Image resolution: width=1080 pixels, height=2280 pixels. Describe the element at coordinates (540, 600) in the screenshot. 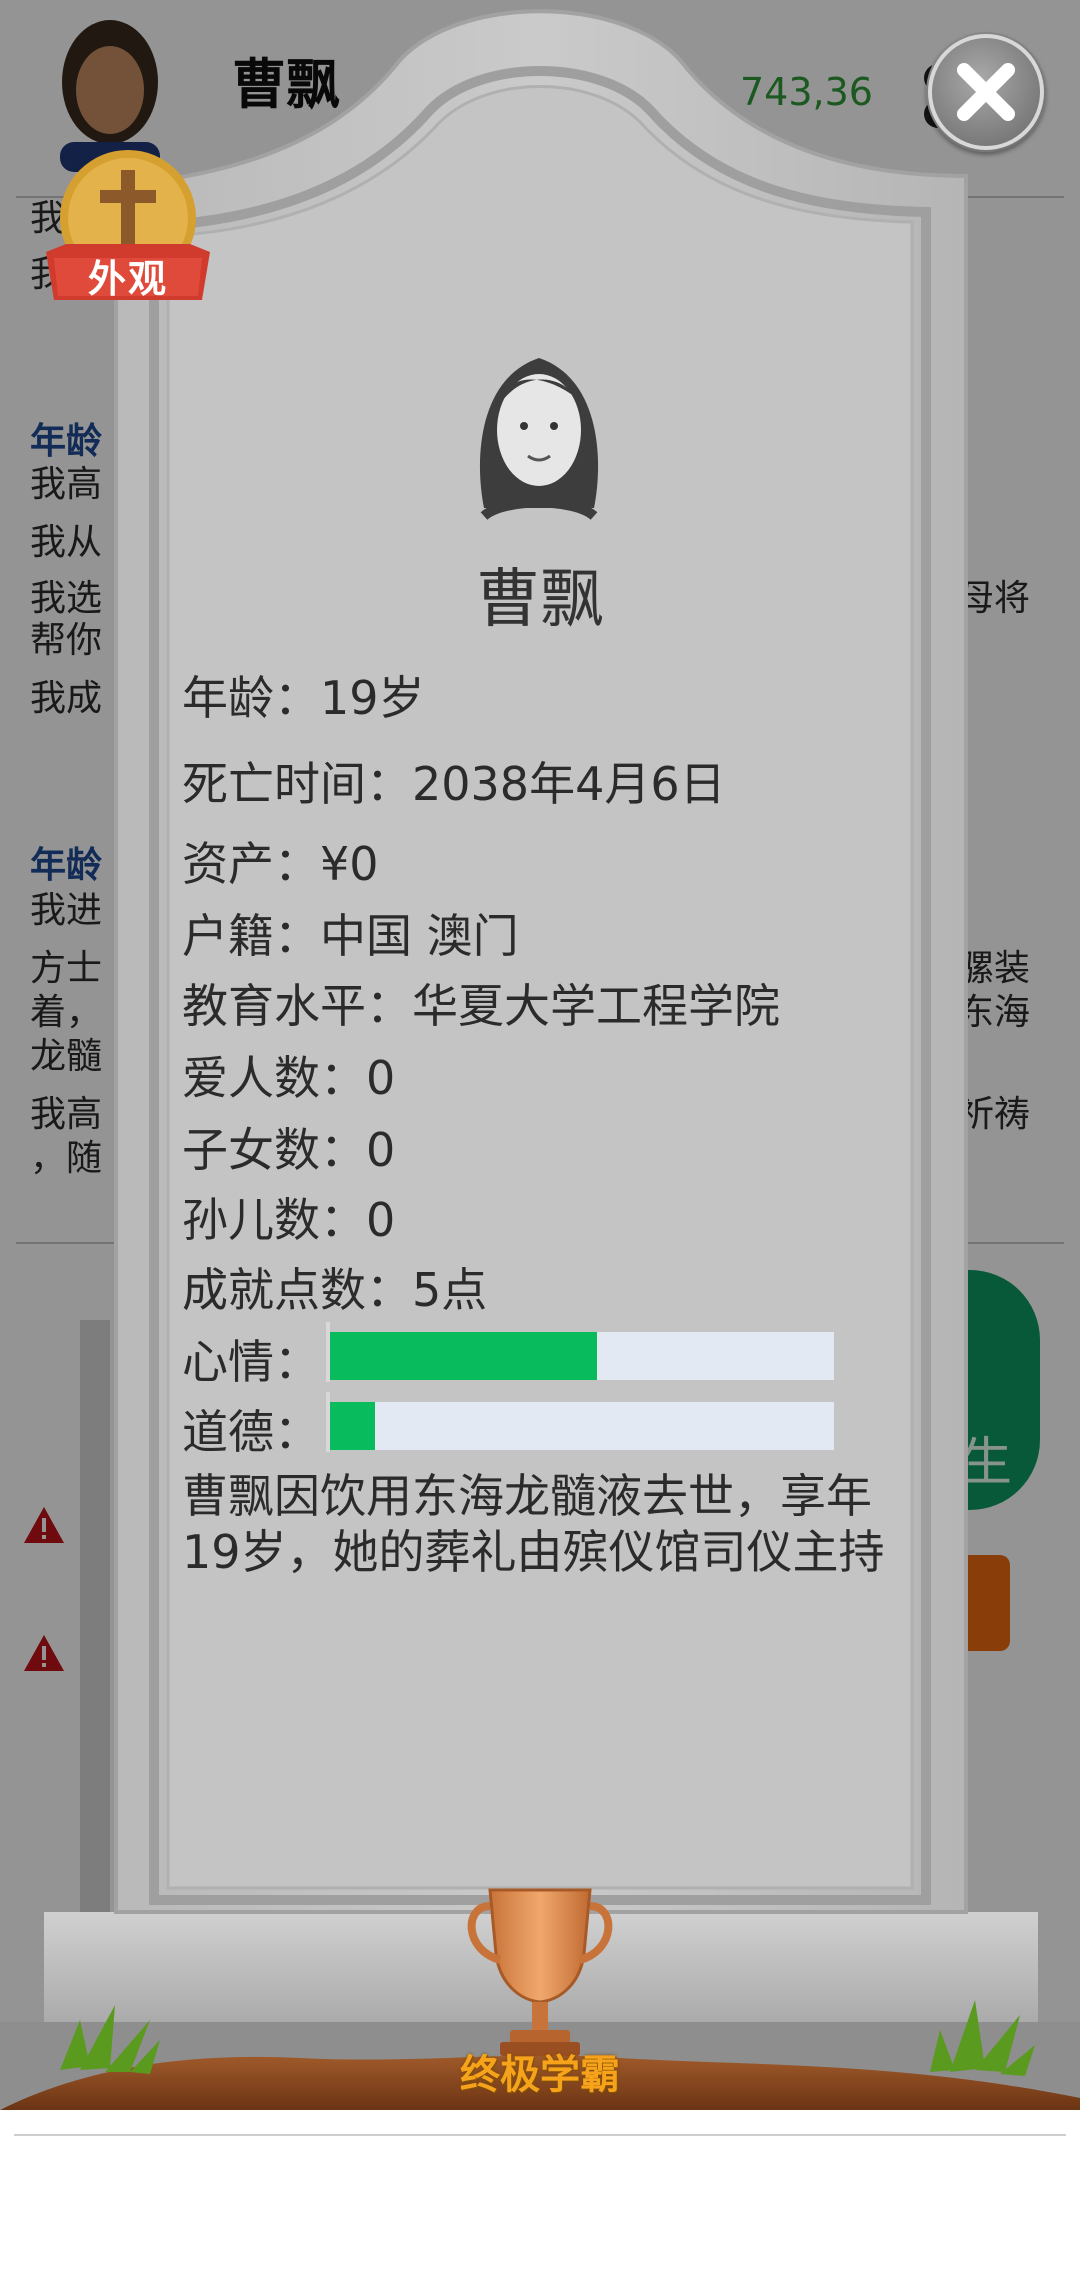

I see `deceased-name: 曹飘` at that location.